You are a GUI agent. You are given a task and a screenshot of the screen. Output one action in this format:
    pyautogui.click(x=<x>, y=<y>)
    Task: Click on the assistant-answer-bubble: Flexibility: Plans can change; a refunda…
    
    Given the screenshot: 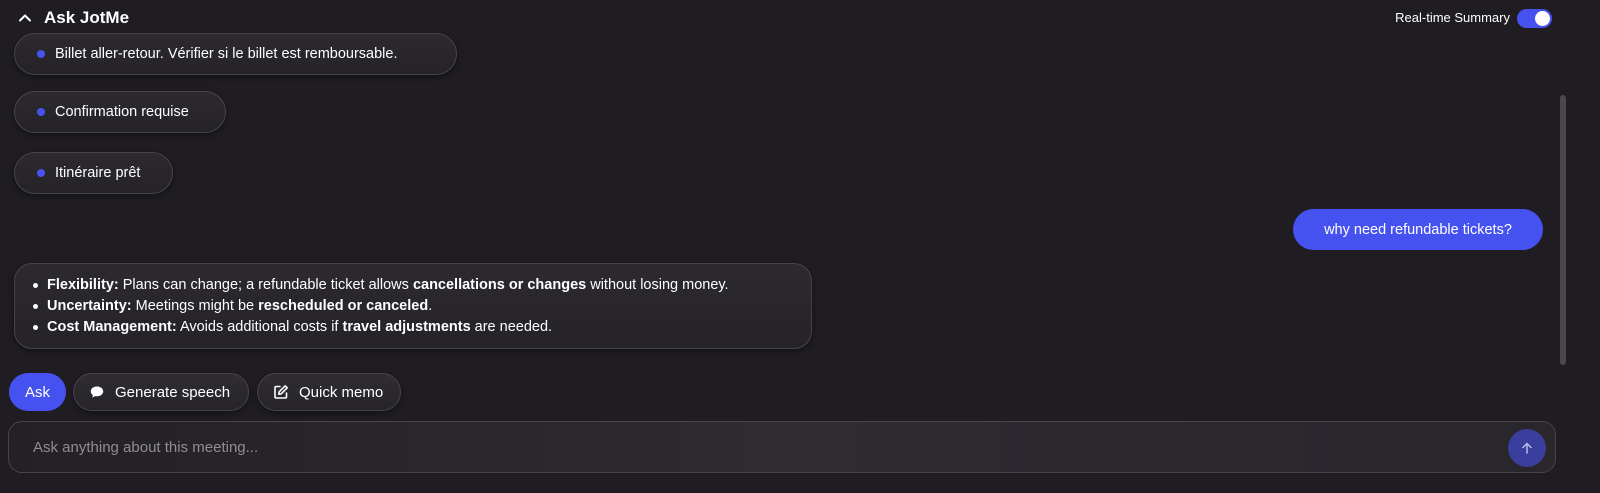 What is the action you would take?
    pyautogui.click(x=413, y=306)
    